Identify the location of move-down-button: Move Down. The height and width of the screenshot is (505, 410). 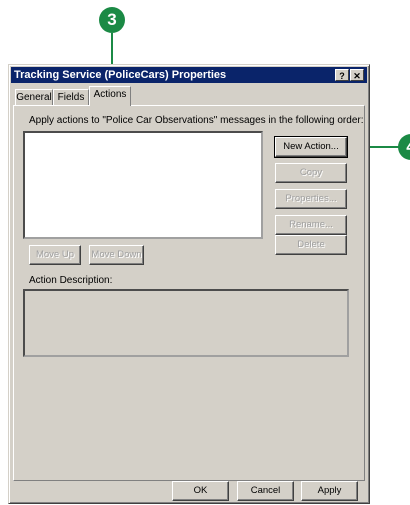
(116, 255).